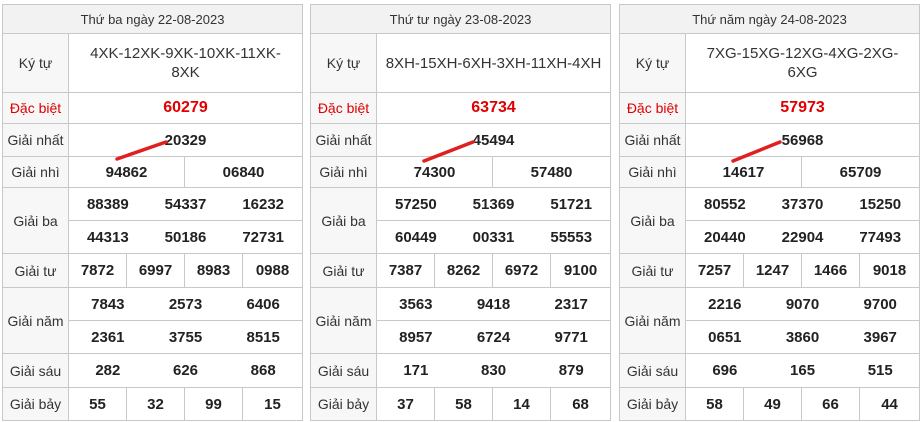 The image size is (922, 422). What do you see at coordinates (493, 63) in the screenshot?
I see `kytu-value: 8XH-15XH-6XH-3XH-11XH-4XH` at bounding box center [493, 63].